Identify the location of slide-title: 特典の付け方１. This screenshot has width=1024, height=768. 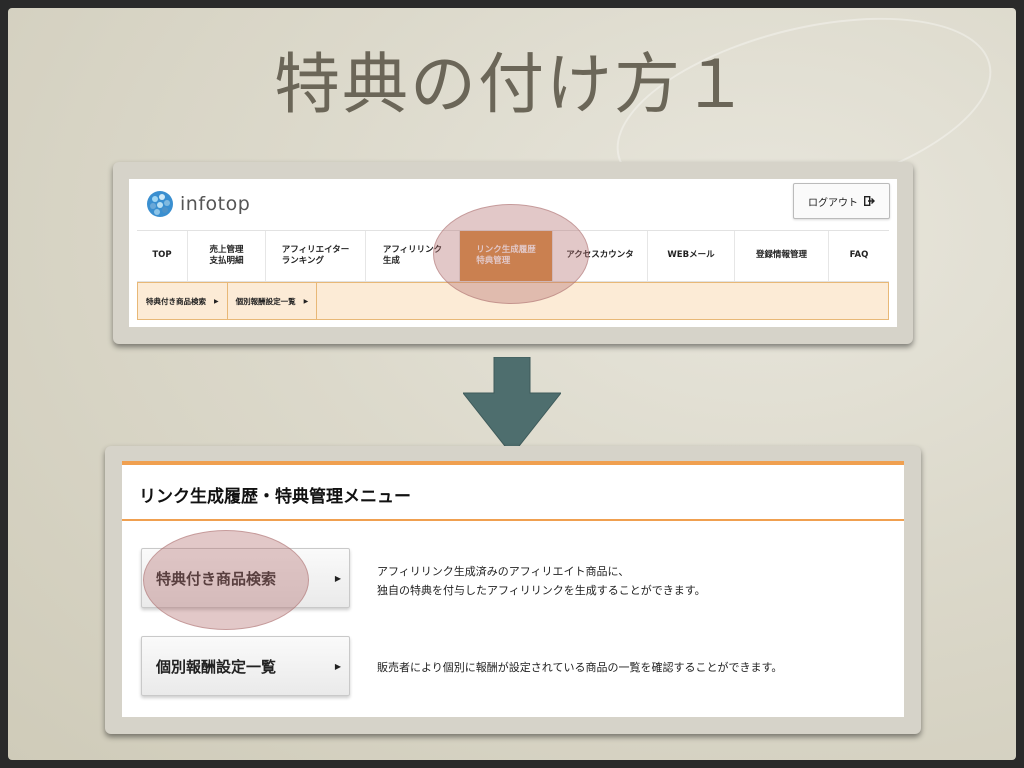
(512, 84).